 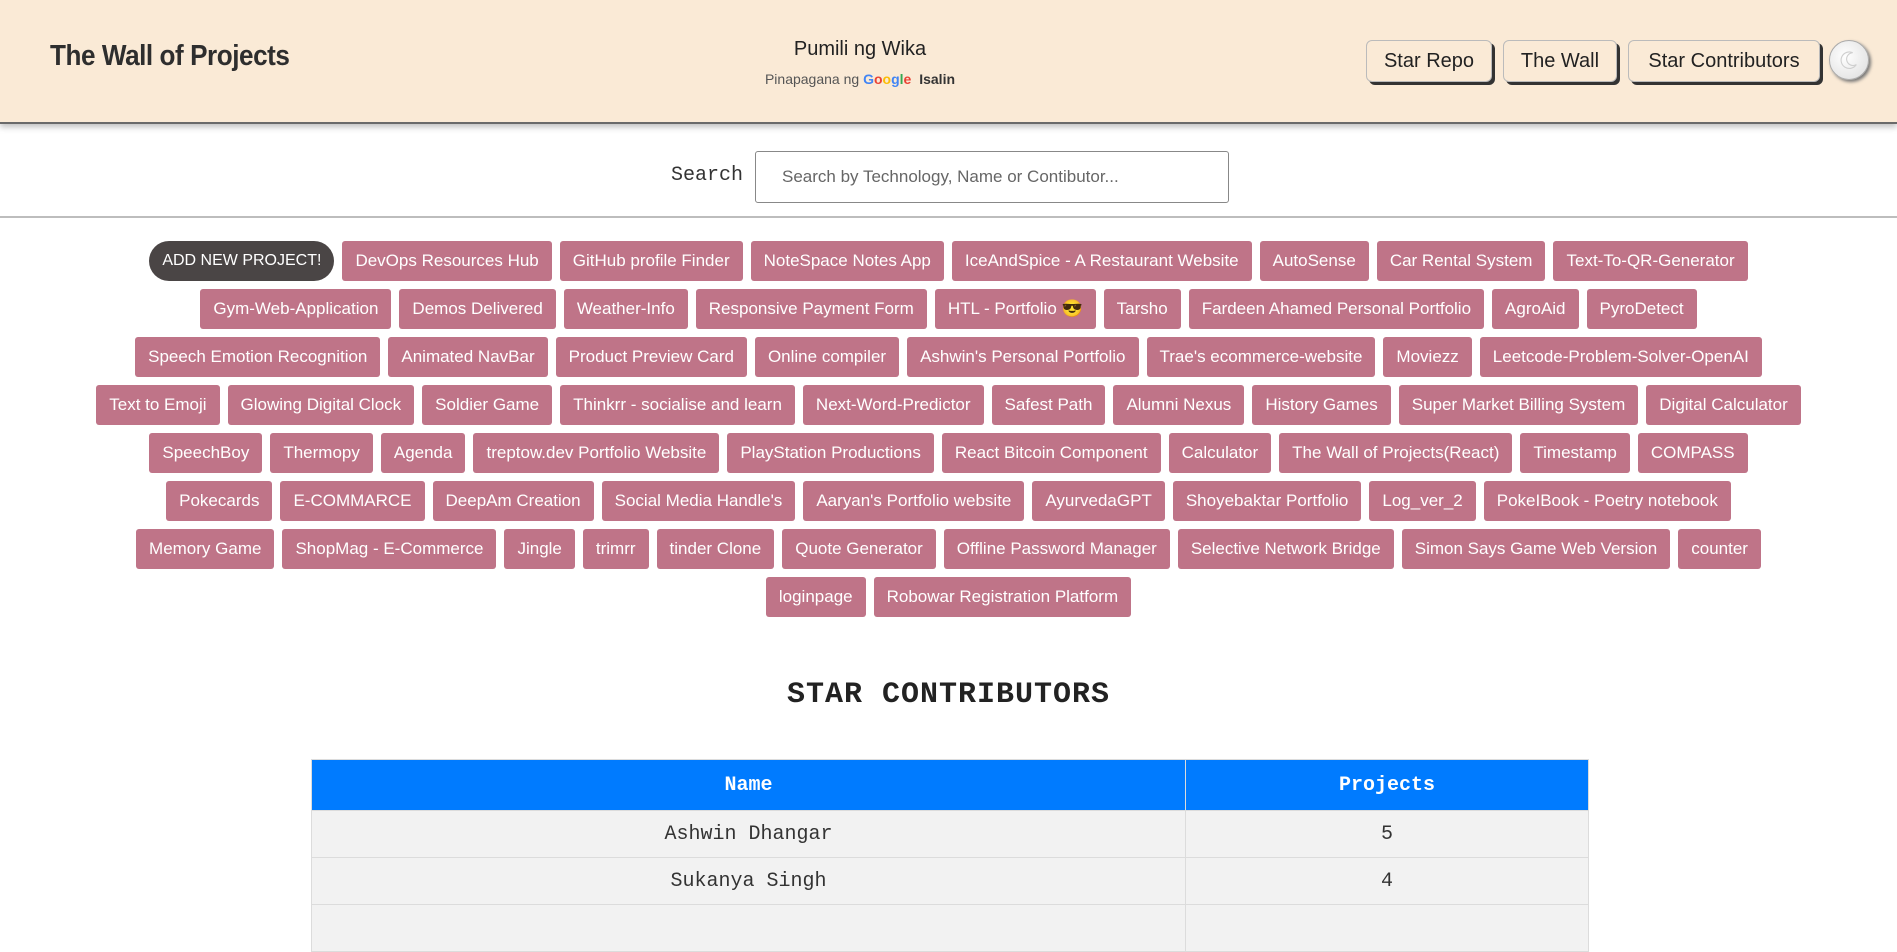 What do you see at coordinates (1142, 309) in the screenshot?
I see `project-tag: Tarsho` at bounding box center [1142, 309].